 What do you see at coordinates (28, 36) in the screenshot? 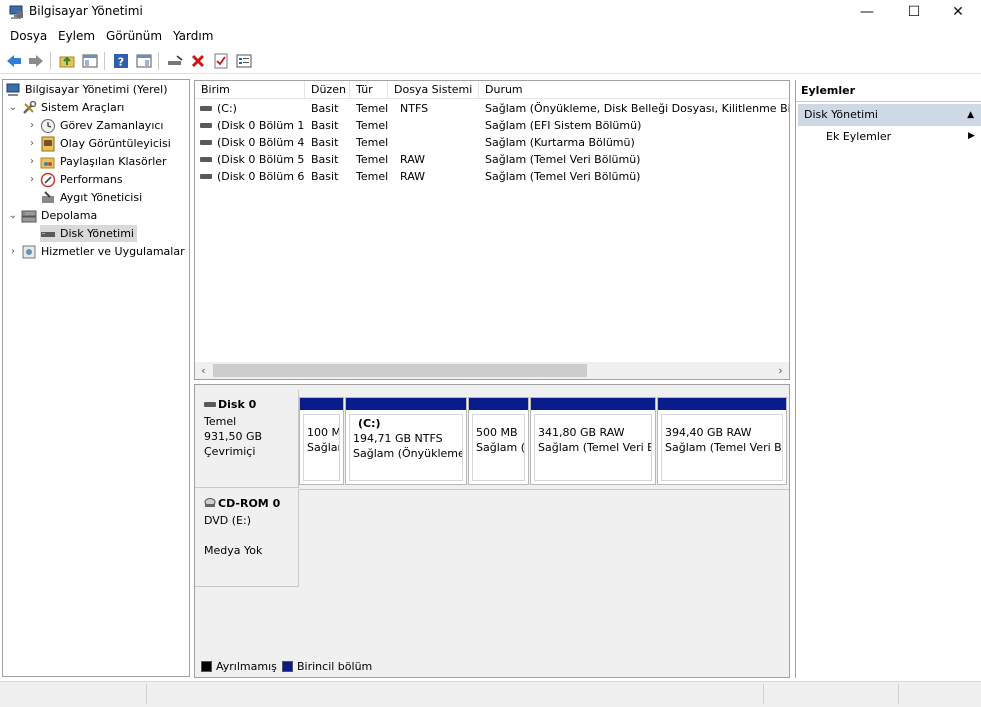
I see `menu-dosya: Dosya` at bounding box center [28, 36].